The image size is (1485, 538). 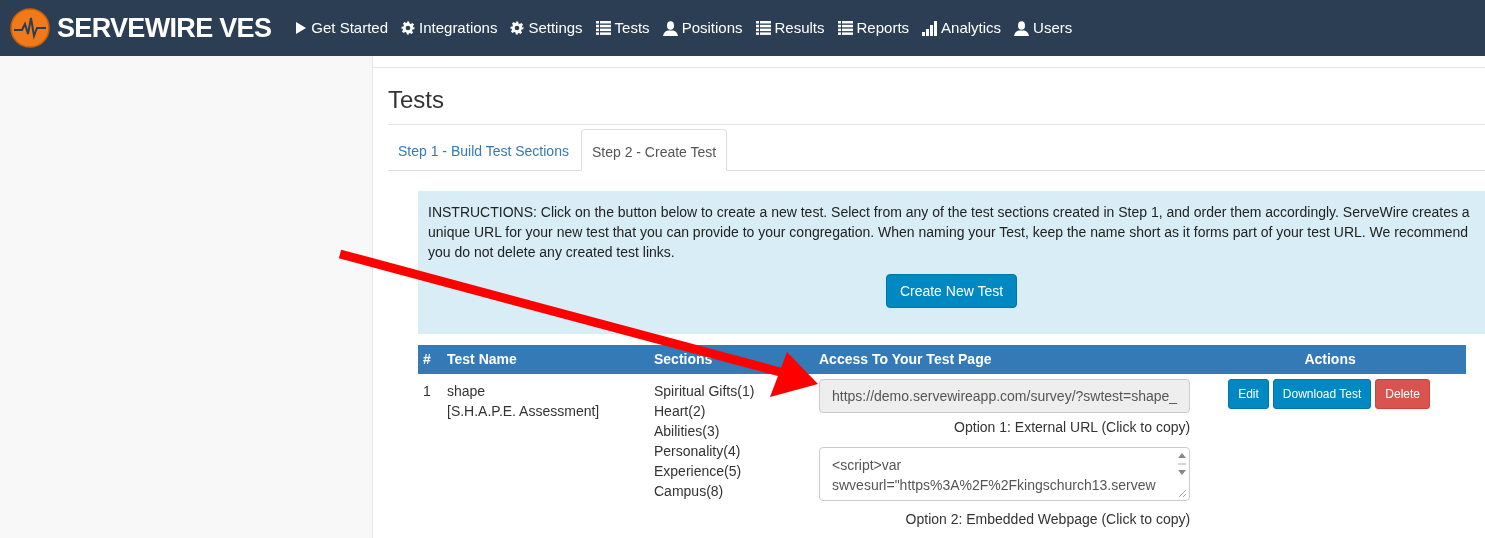 What do you see at coordinates (547, 359) in the screenshot?
I see `column-header: Test Name` at bounding box center [547, 359].